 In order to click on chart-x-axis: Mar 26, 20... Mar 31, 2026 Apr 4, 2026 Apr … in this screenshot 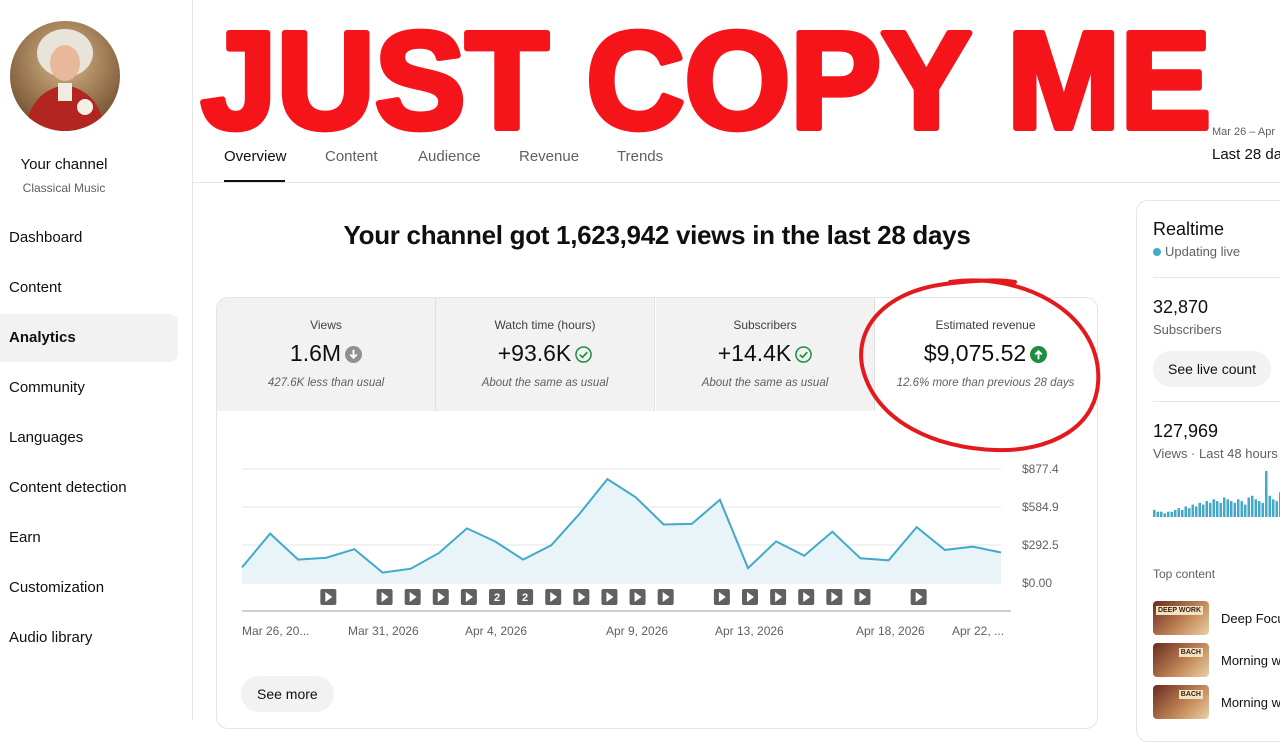, I will do `click(623, 631)`.